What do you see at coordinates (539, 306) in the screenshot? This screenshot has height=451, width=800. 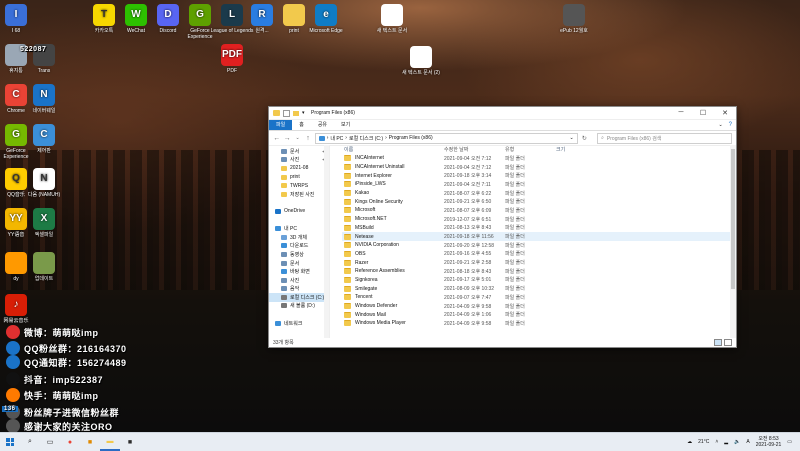 I see `table-row: Windows Defender 2021-04-09 오후 9:58 파일 폴더` at bounding box center [539, 306].